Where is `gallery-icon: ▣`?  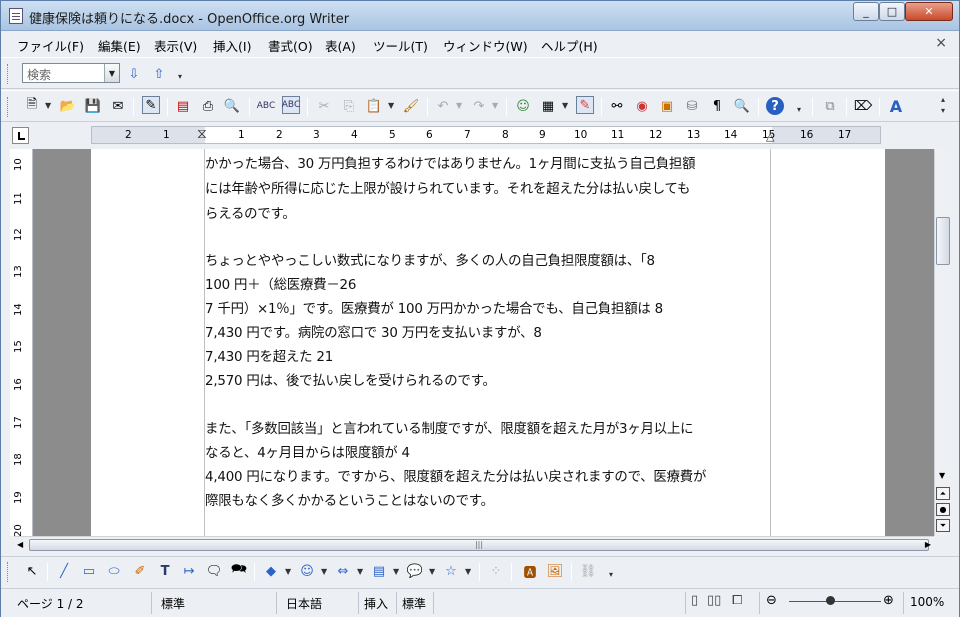
gallery-icon: ▣ is located at coordinates (667, 106).